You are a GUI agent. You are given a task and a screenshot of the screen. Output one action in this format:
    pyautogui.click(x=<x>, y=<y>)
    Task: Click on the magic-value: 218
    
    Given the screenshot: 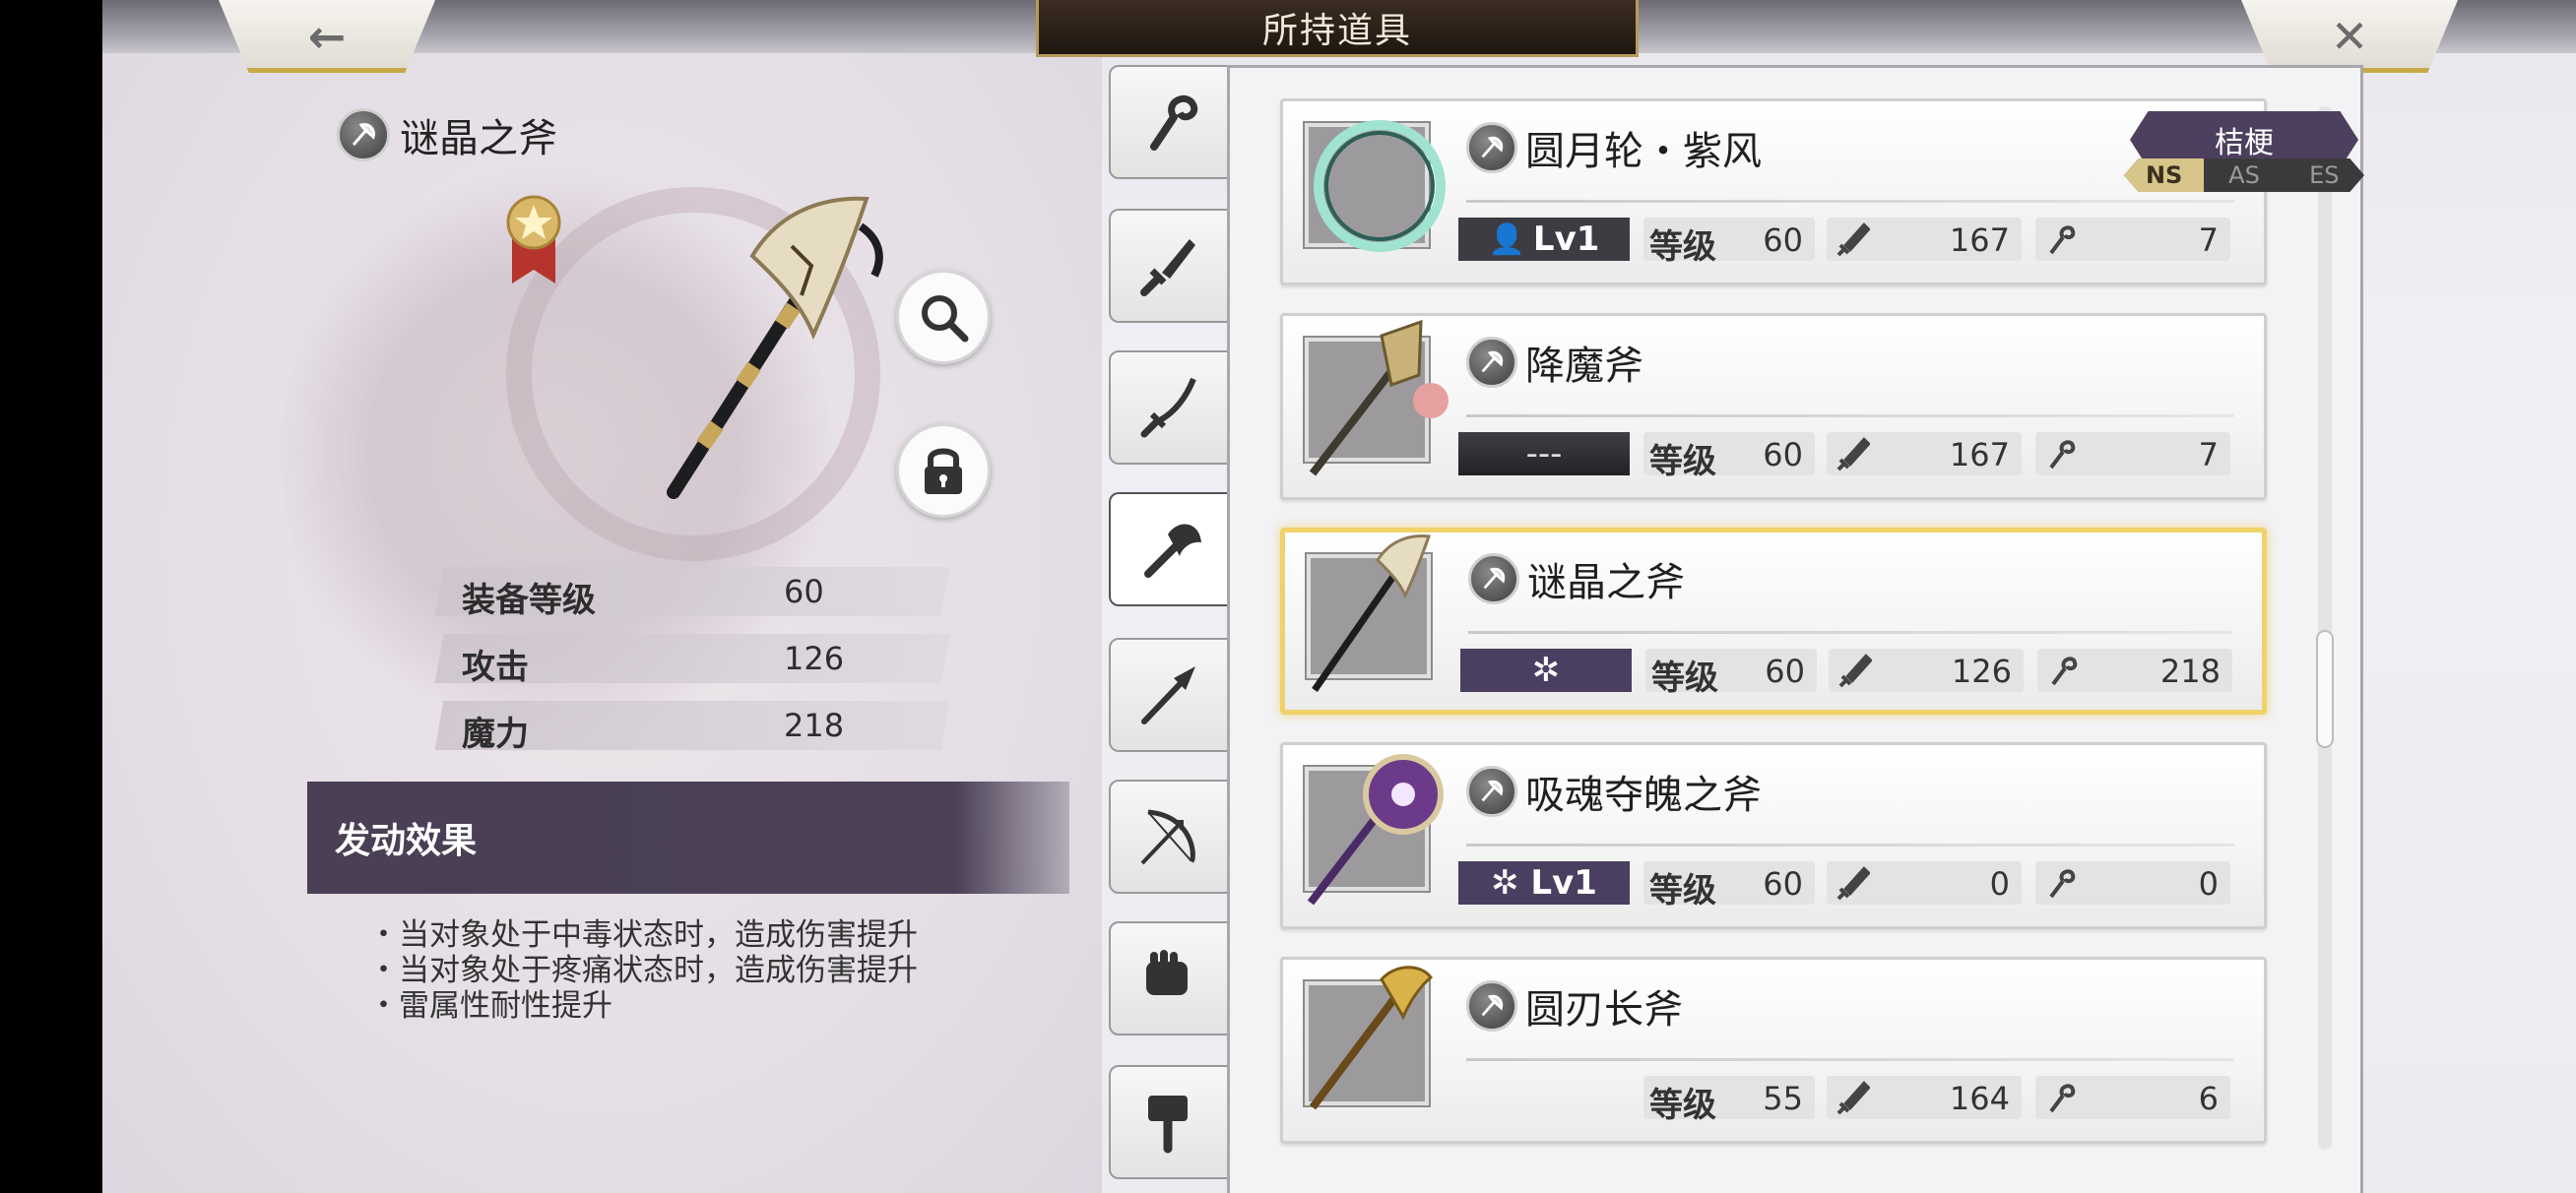 What is the action you would take?
    pyautogui.click(x=2190, y=671)
    